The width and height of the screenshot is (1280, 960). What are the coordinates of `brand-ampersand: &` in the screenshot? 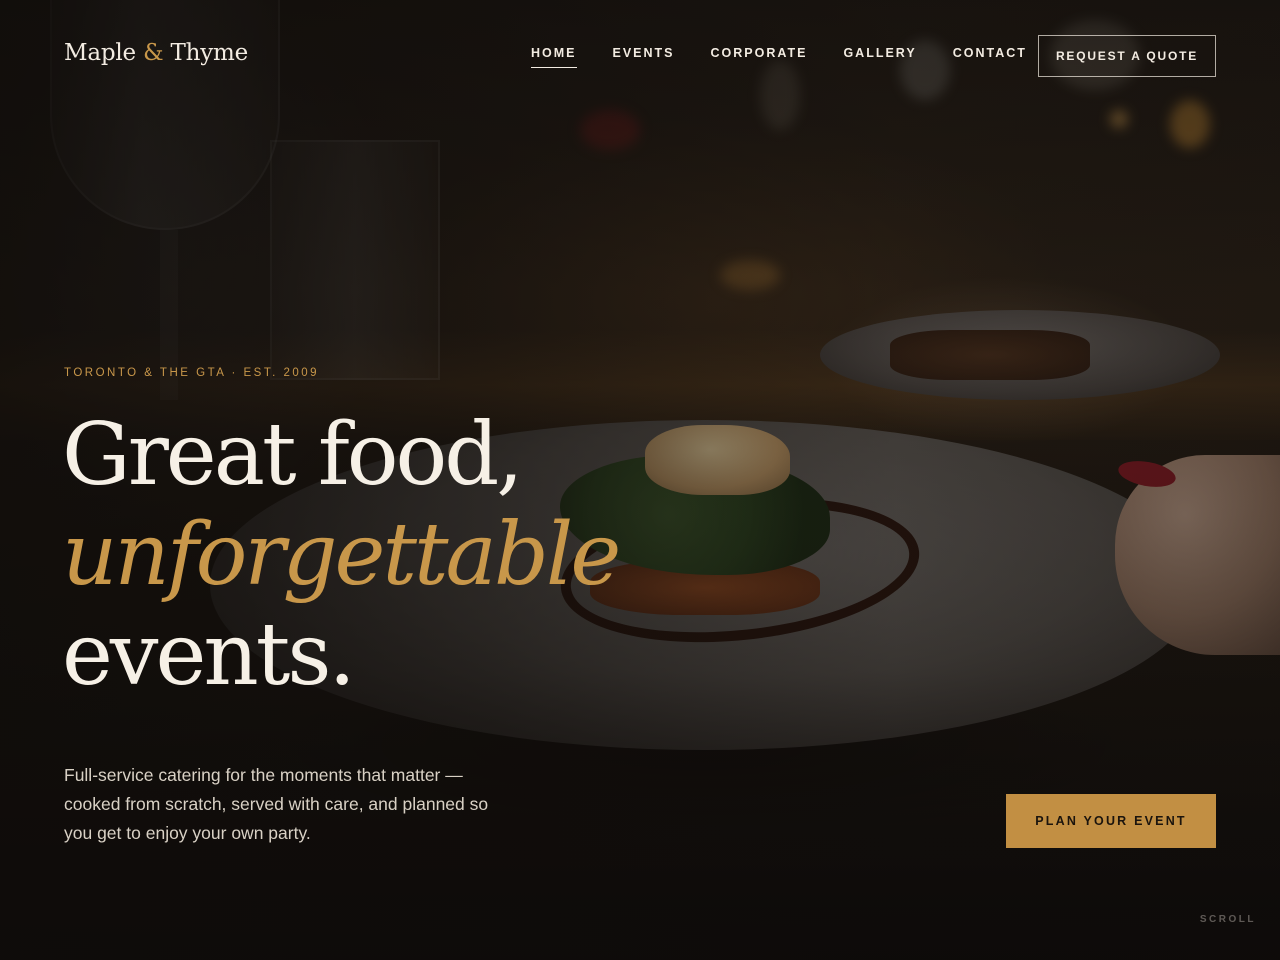 It's located at (153, 53).